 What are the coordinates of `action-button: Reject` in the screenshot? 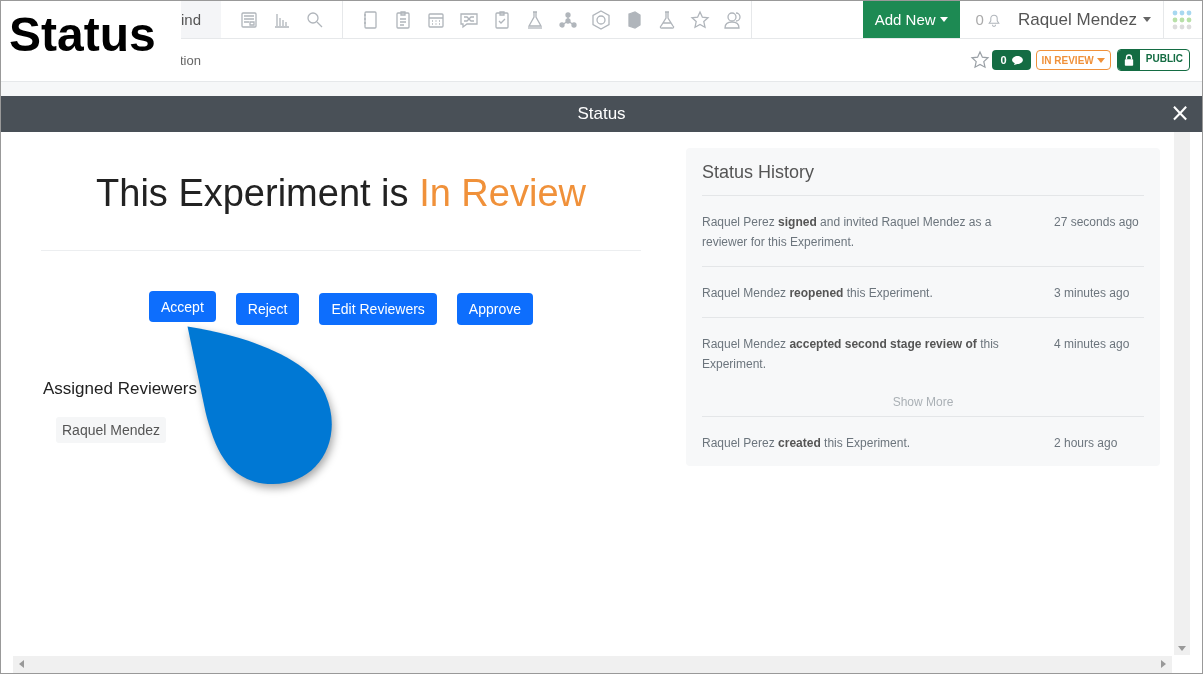 It's located at (267, 309).